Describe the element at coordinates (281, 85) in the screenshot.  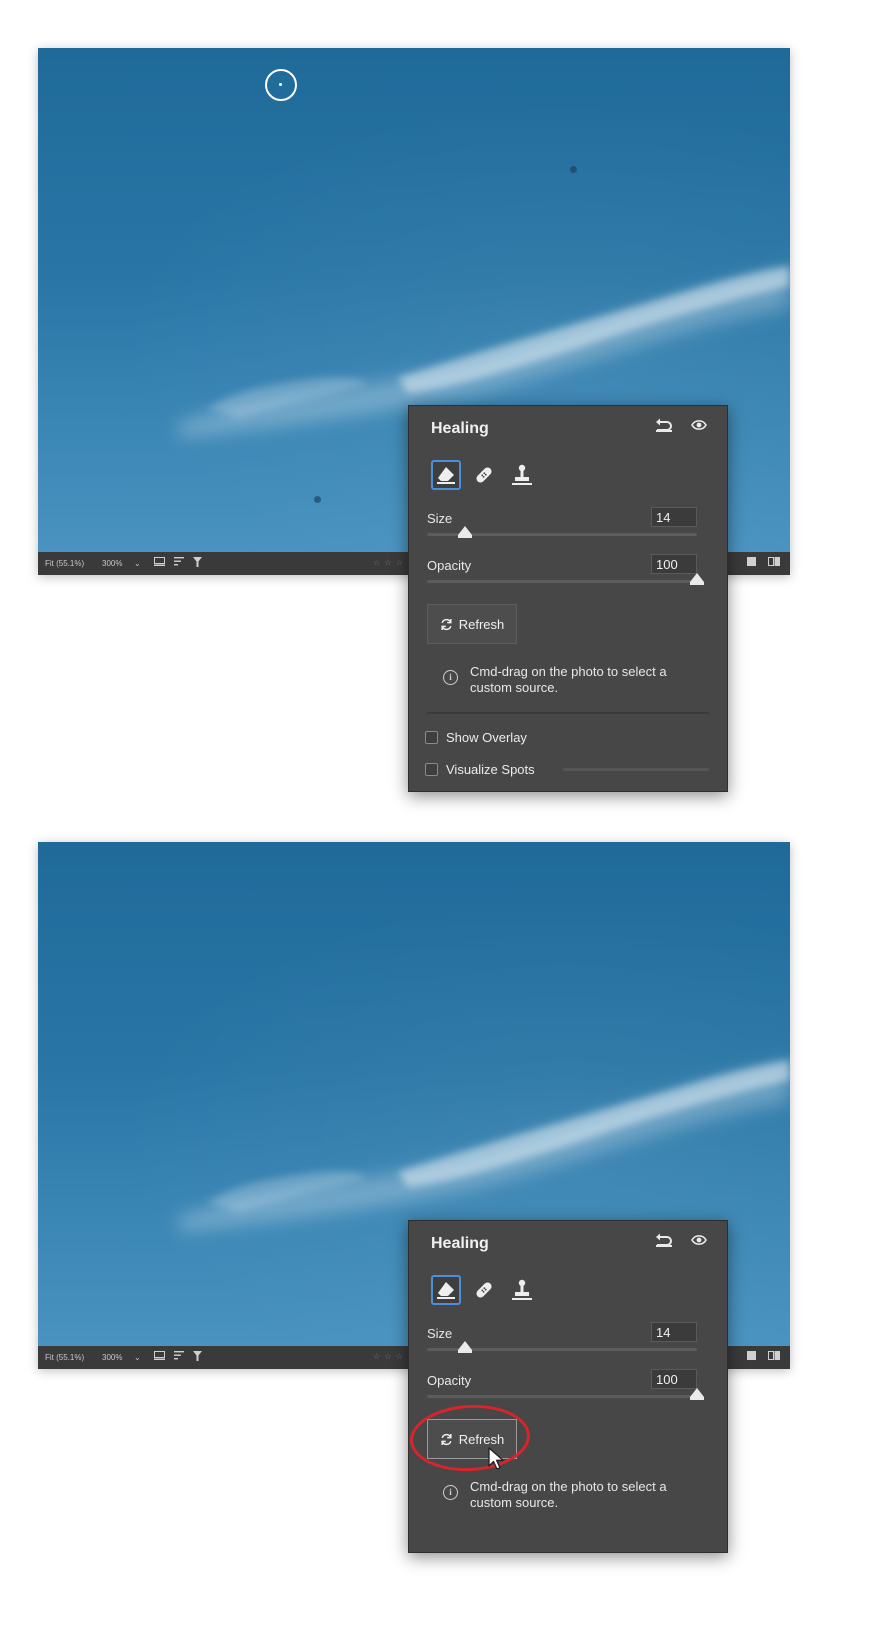
I see `healing-brush-cursor` at that location.